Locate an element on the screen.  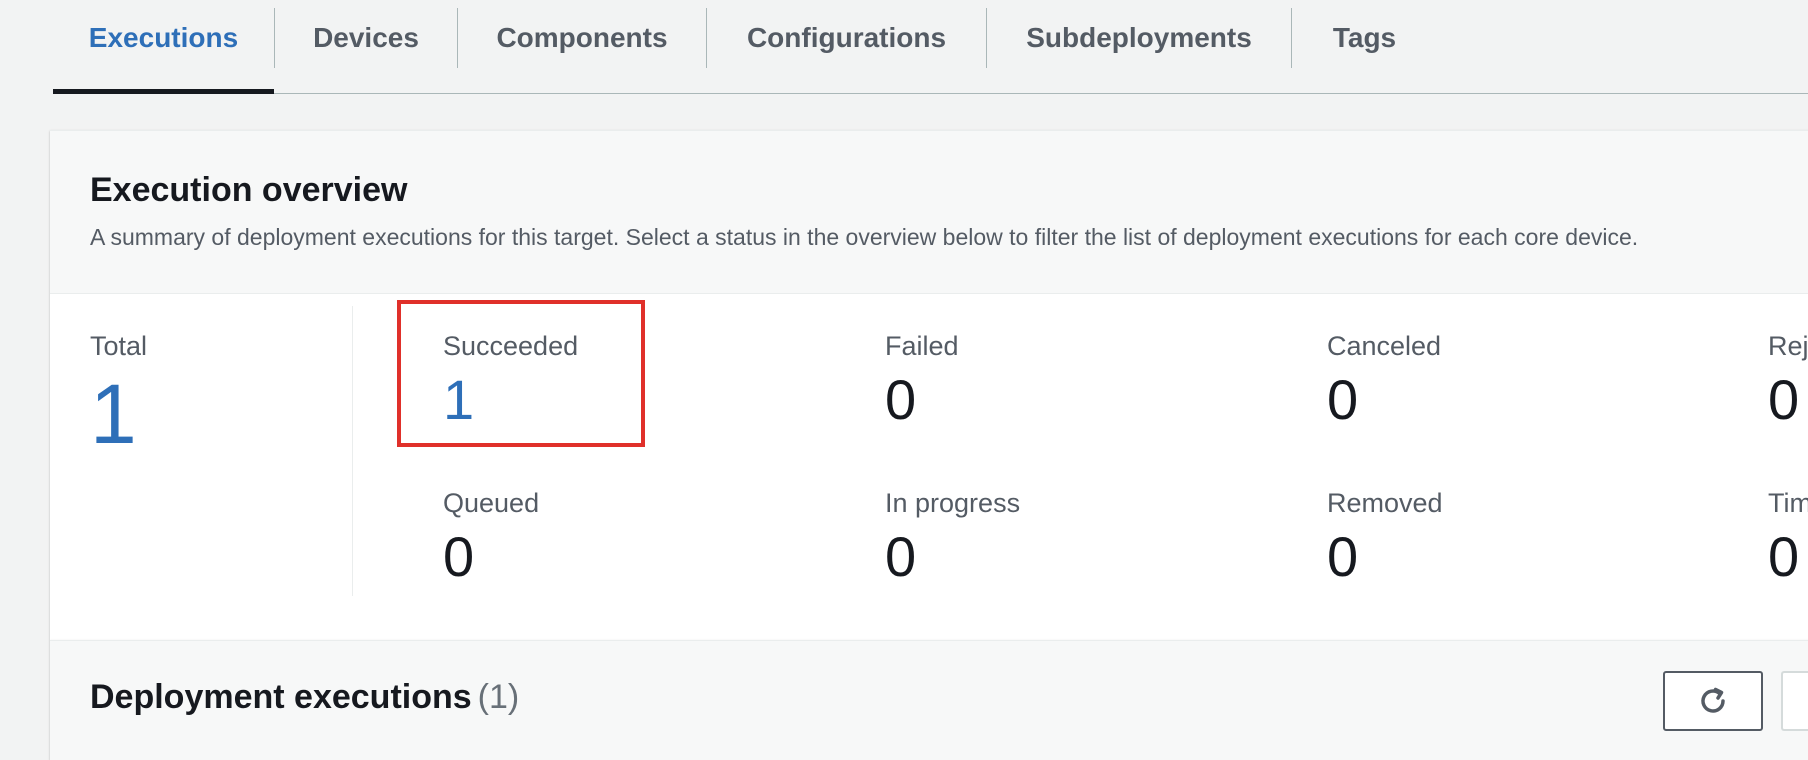
stat-rejected: Rej 0 is located at coordinates (1788, 380).